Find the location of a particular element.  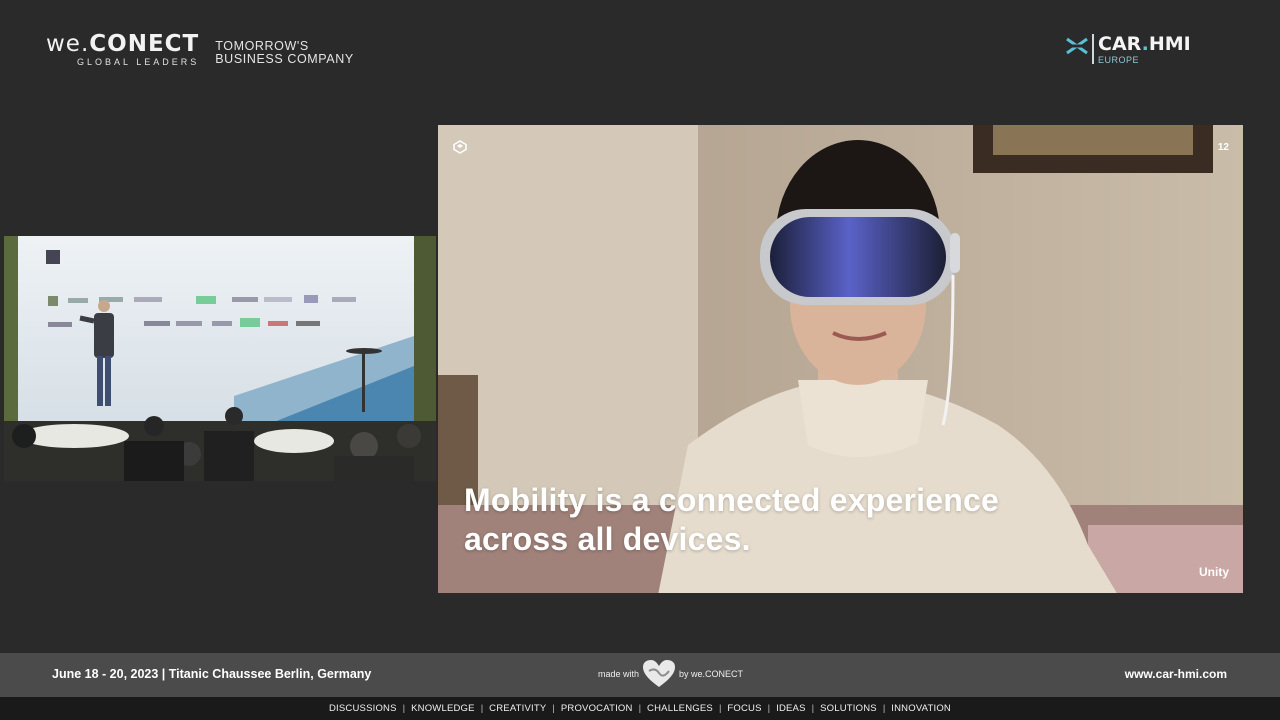

heart-icon is located at coordinates (659, 673).